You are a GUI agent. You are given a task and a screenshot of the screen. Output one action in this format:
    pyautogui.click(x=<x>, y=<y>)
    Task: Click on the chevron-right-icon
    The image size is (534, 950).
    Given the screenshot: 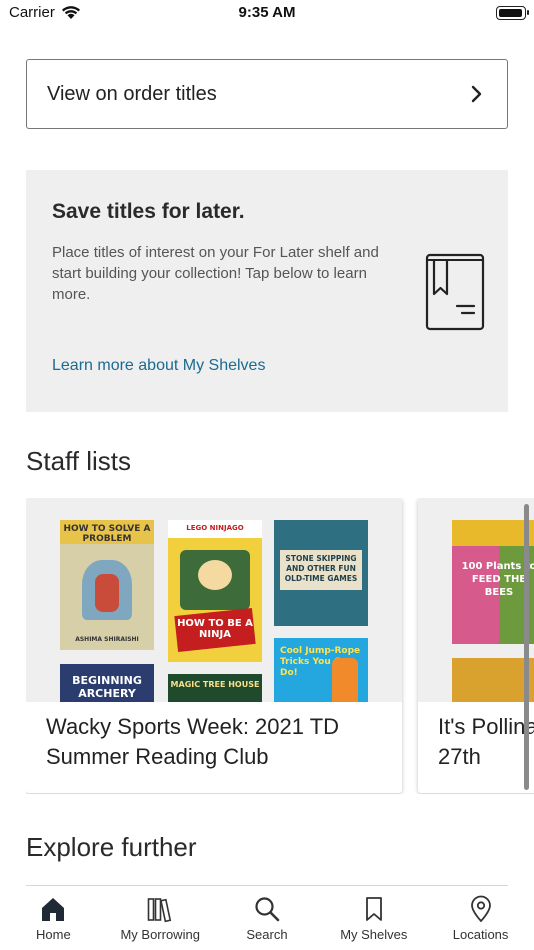 What is the action you would take?
    pyautogui.click(x=476, y=94)
    